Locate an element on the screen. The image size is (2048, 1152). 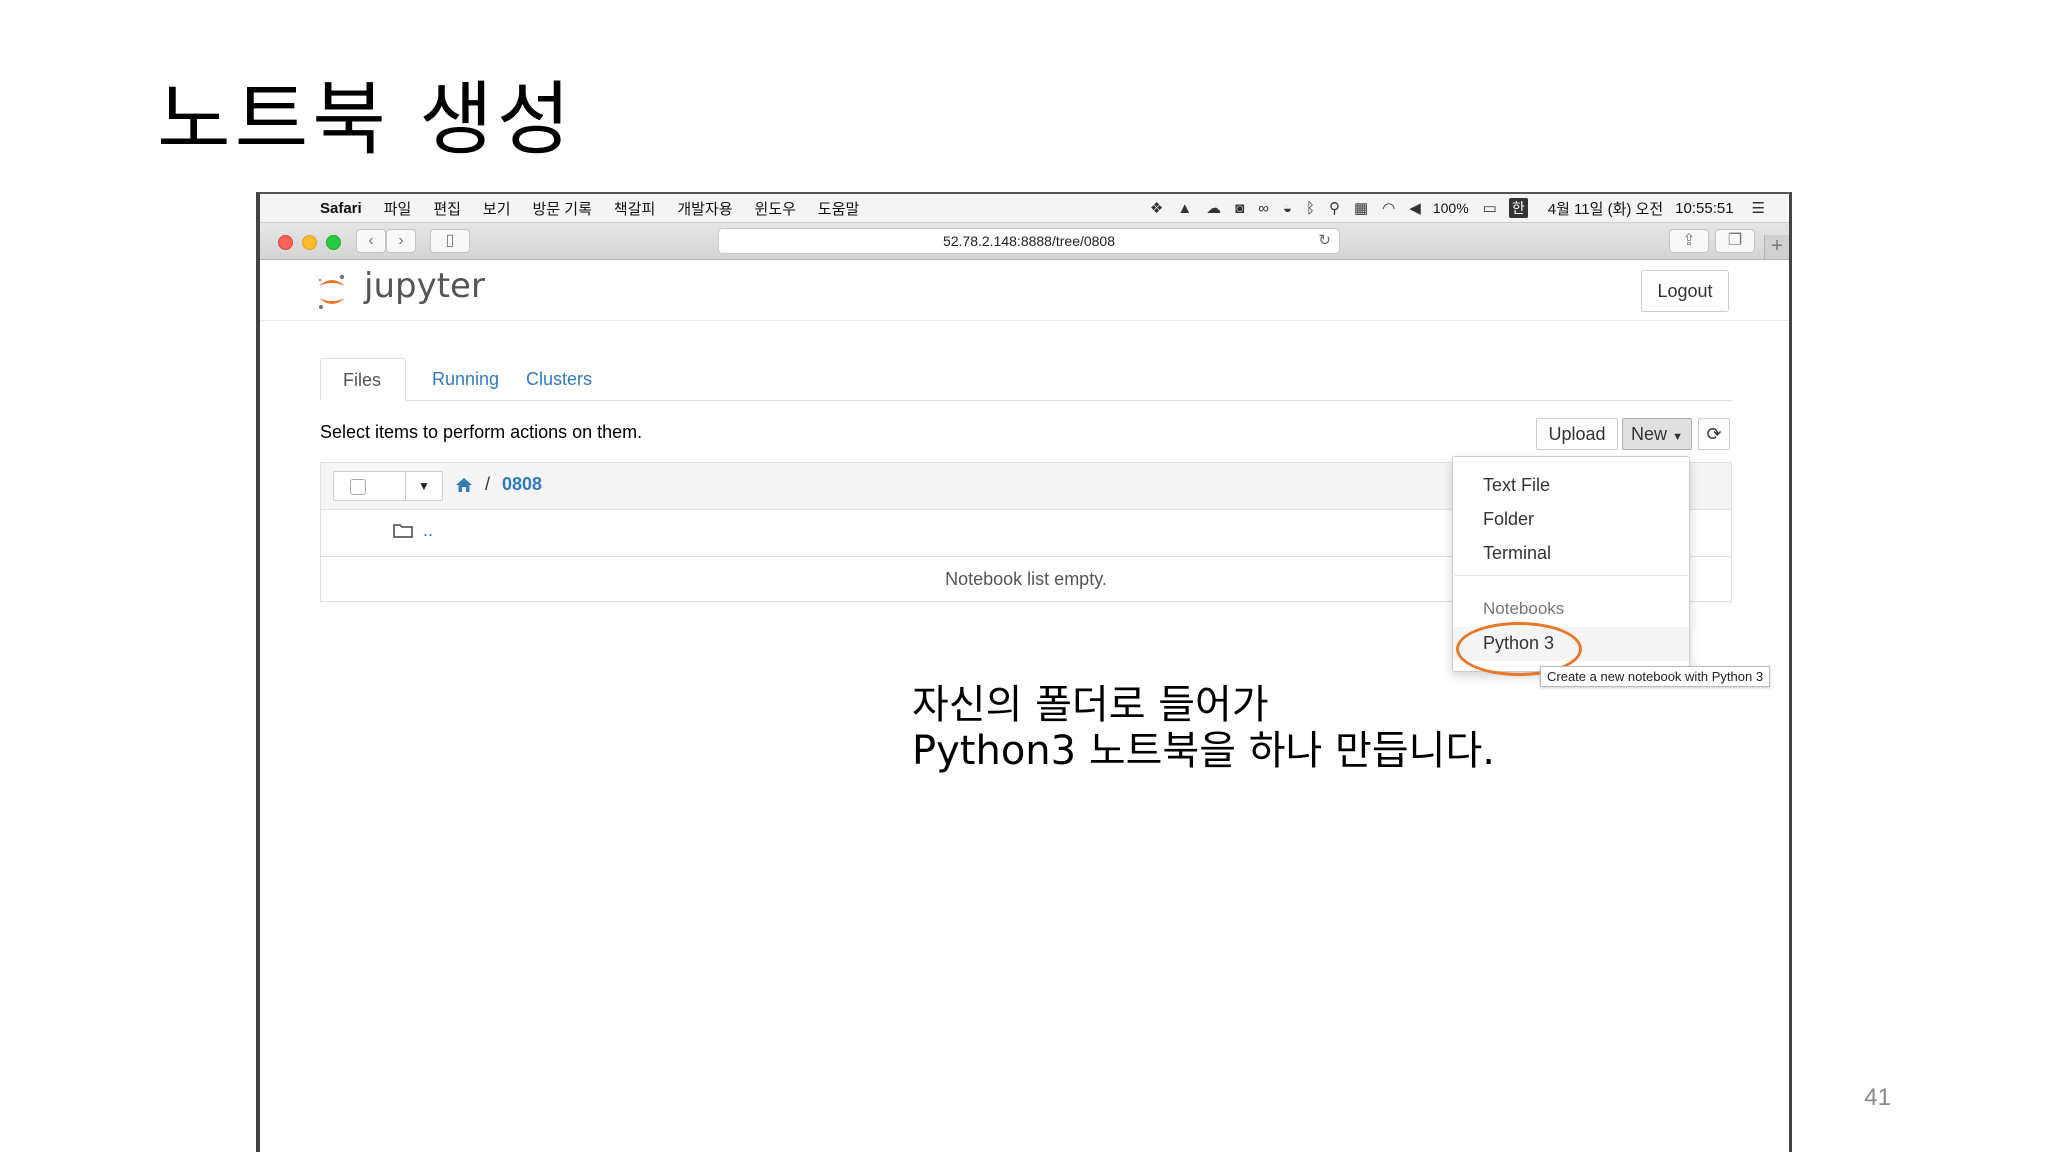
menu-develop: 개발자용 is located at coordinates (704, 208).